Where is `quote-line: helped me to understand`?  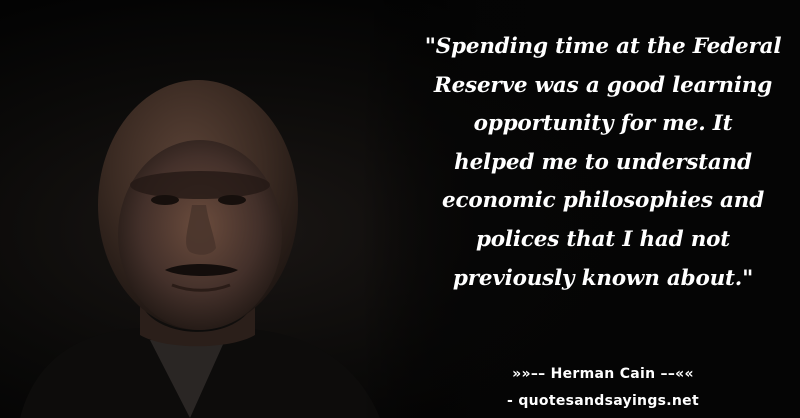 quote-line: helped me to understand is located at coordinates (603, 162).